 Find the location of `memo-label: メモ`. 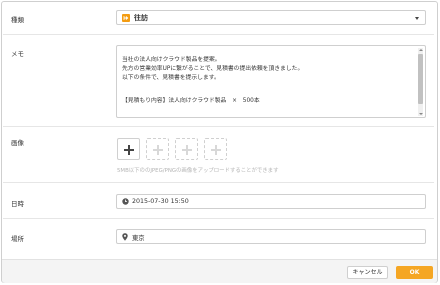

memo-label: メモ is located at coordinates (17, 54).